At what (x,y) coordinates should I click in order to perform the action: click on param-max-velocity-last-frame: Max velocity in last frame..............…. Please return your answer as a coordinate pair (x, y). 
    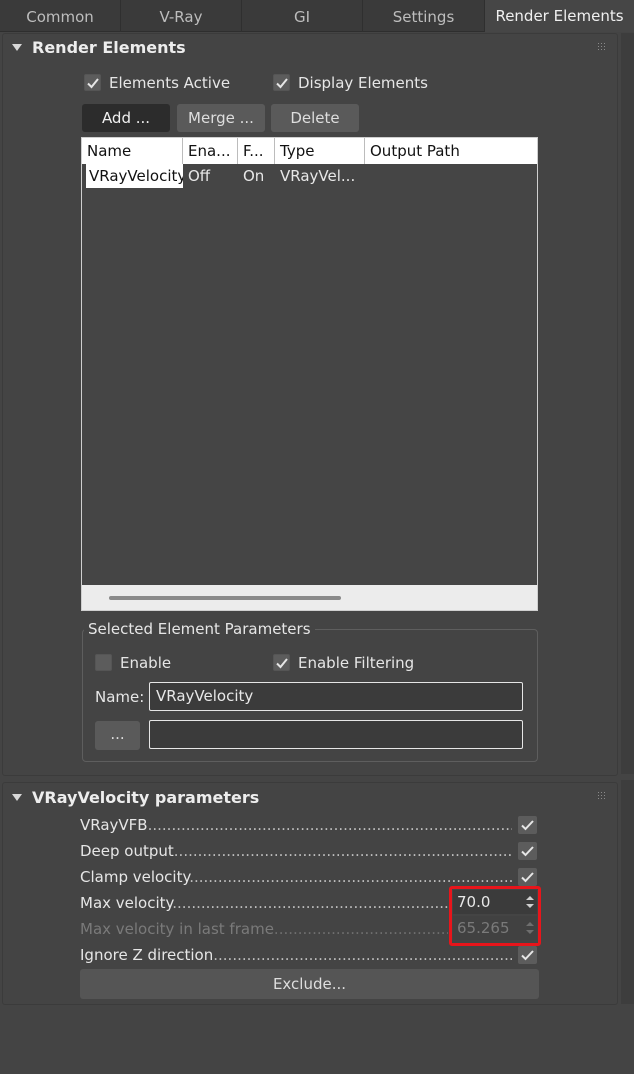
    Looking at the image, I should click on (264, 929).